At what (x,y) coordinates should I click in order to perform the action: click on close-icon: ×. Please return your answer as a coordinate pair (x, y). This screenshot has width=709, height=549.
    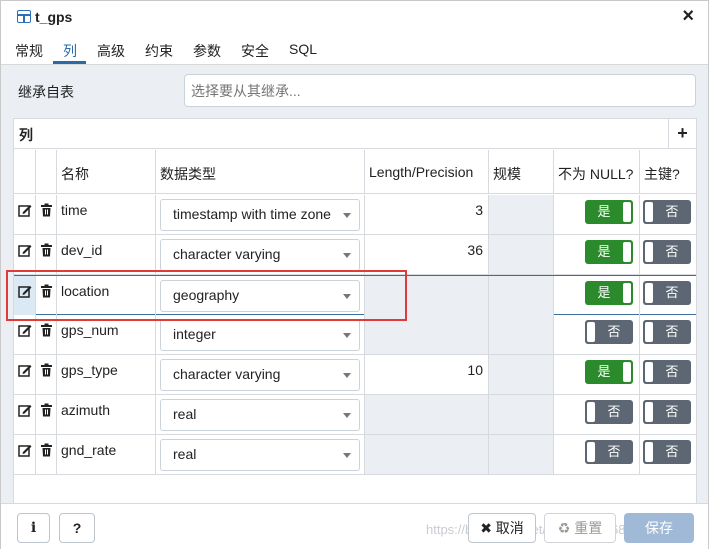
    Looking at the image, I should click on (688, 16).